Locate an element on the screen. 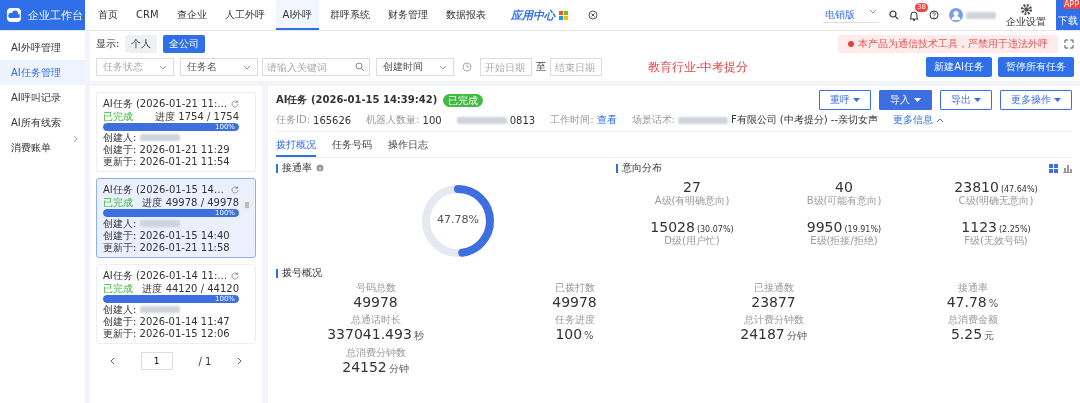 This screenshot has width=1080, height=403. task-id-label: 任务ID: is located at coordinates (293, 120).